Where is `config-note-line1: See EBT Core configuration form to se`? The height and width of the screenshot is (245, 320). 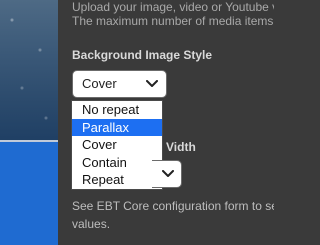
config-note-line1: See EBT Core configuration form to se is located at coordinates (173, 206).